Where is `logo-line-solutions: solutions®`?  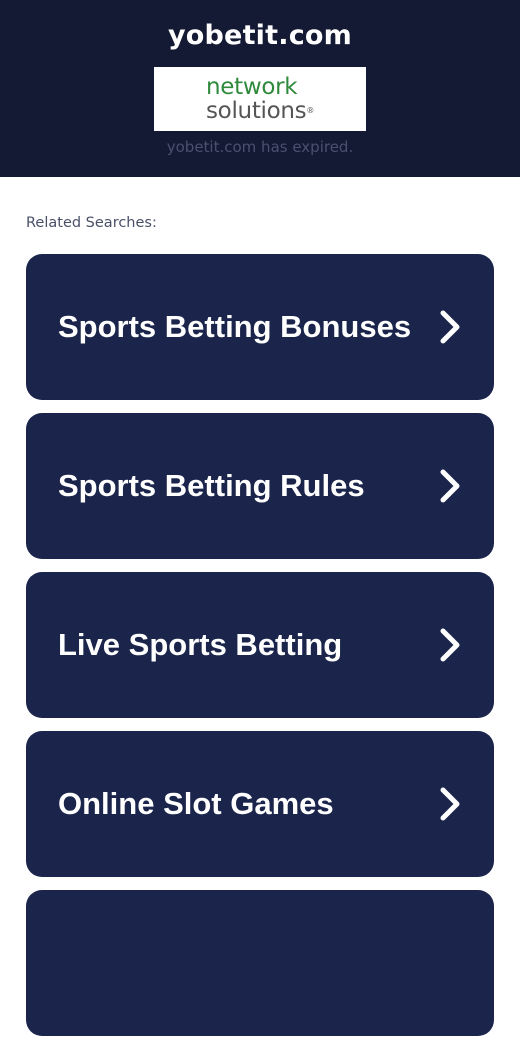
logo-line-solutions: solutions® is located at coordinates (260, 111).